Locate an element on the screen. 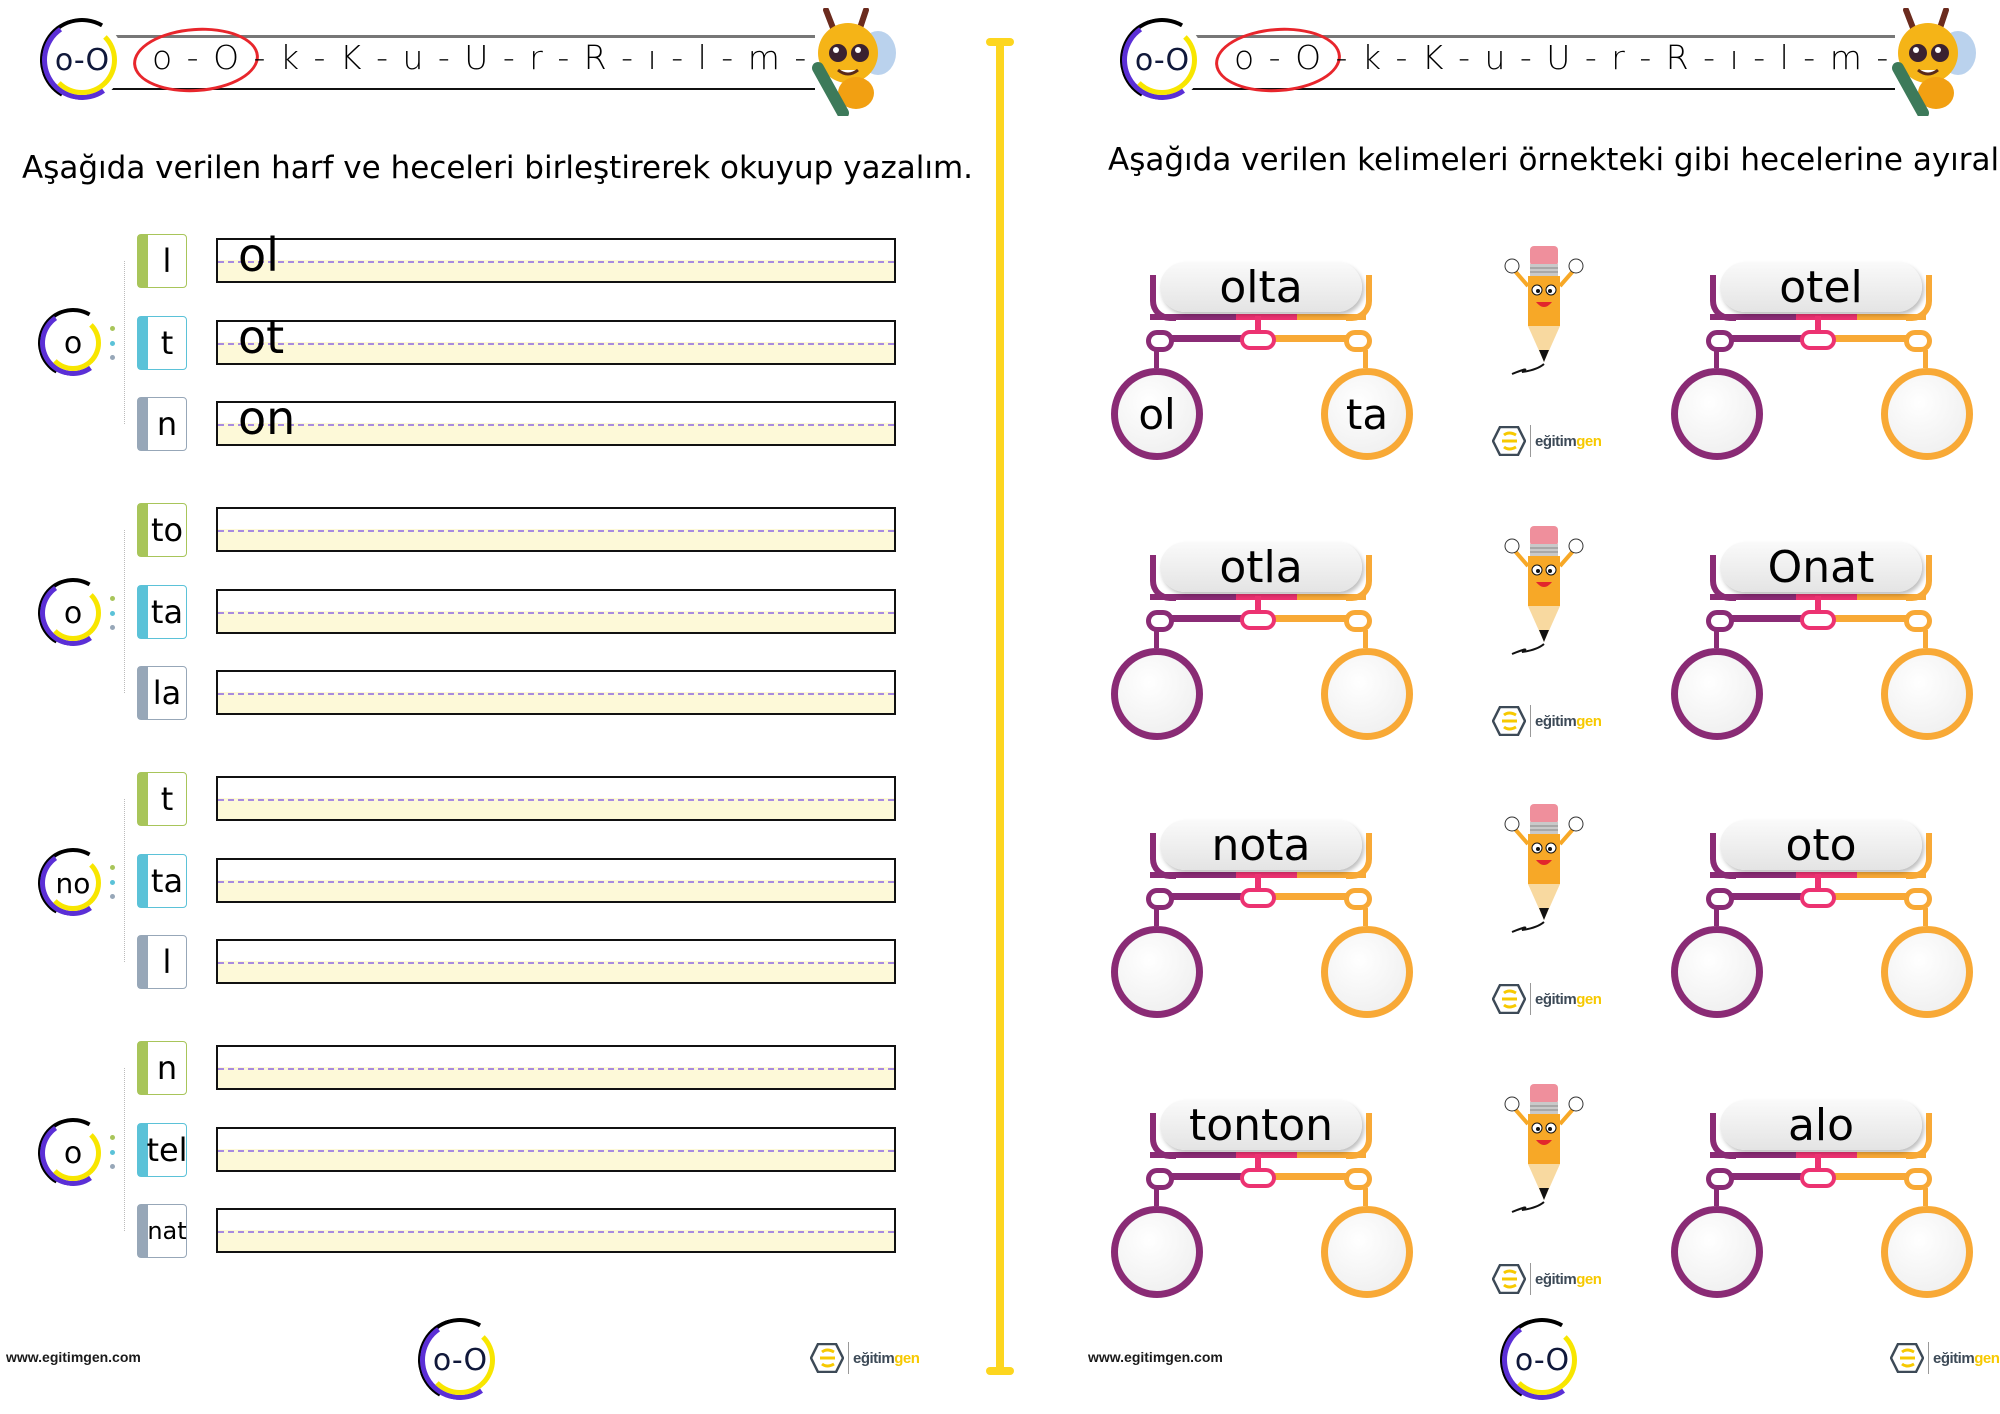  syllable-tab: to is located at coordinates (162, 530).